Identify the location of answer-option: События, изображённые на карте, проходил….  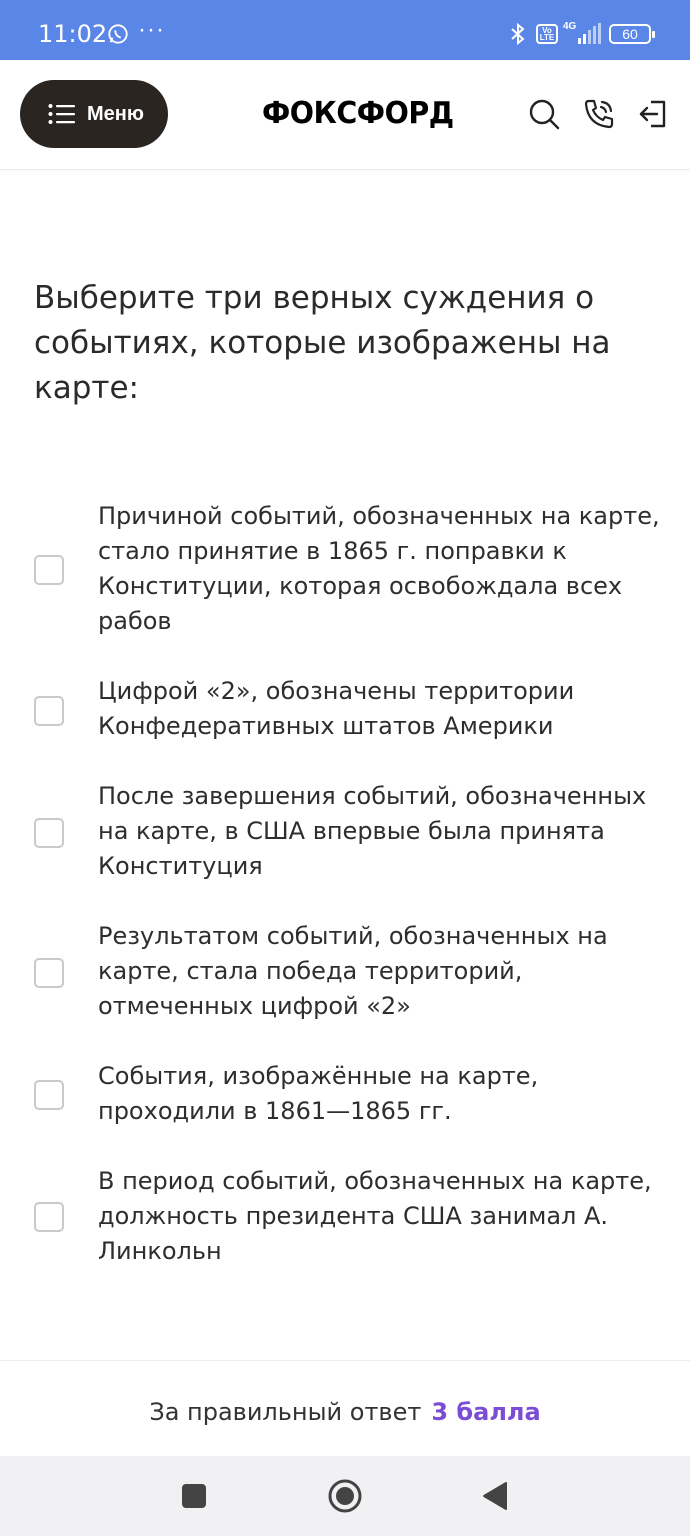
(354, 1094).